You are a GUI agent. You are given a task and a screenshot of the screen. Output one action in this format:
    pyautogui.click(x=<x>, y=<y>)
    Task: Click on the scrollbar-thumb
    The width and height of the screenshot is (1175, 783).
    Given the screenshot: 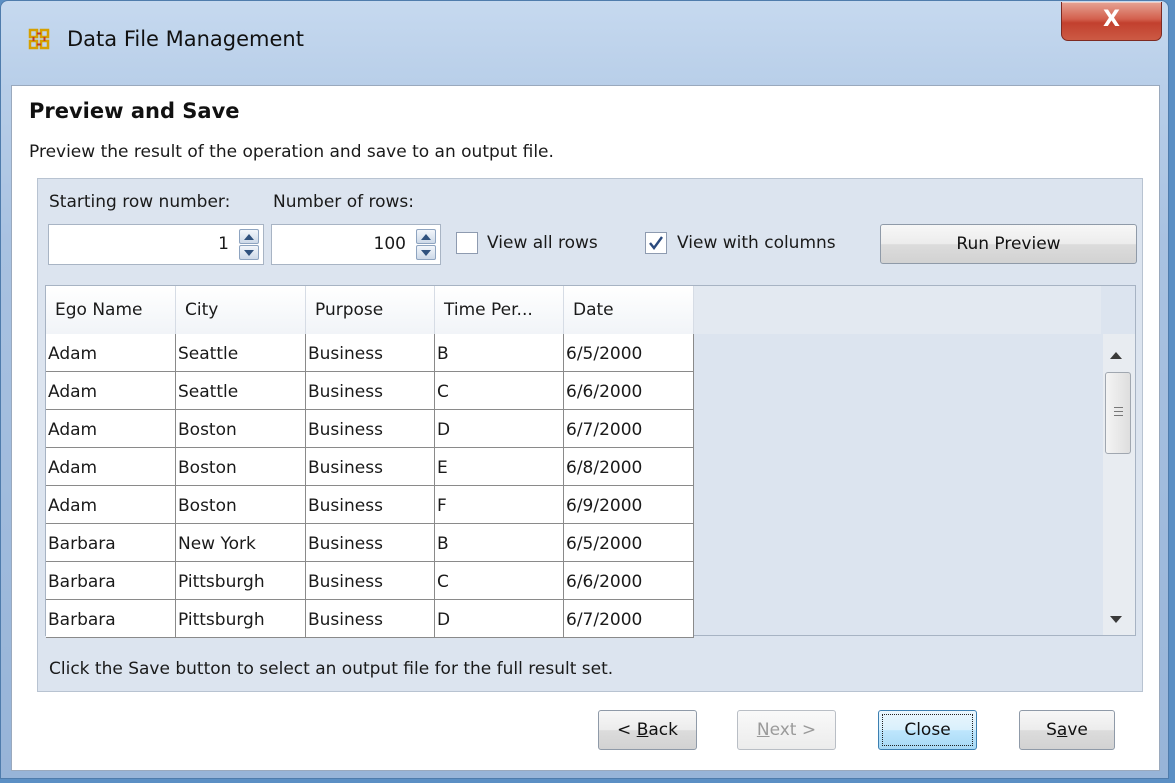 What is the action you would take?
    pyautogui.click(x=1118, y=413)
    